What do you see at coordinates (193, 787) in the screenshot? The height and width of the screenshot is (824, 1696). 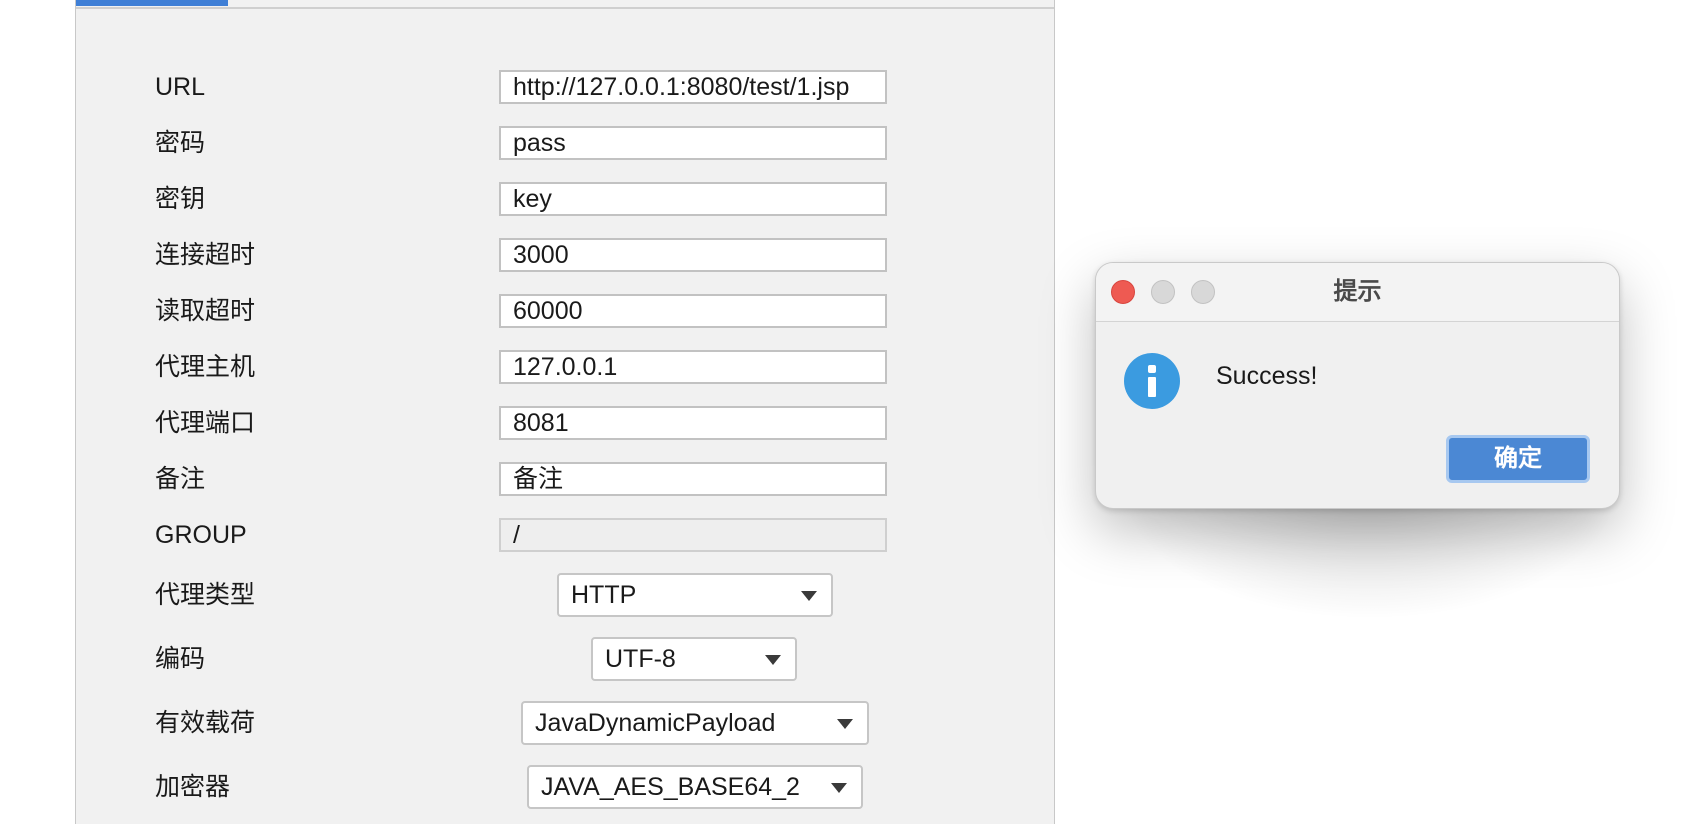 I see `cryption-label: 加密器` at bounding box center [193, 787].